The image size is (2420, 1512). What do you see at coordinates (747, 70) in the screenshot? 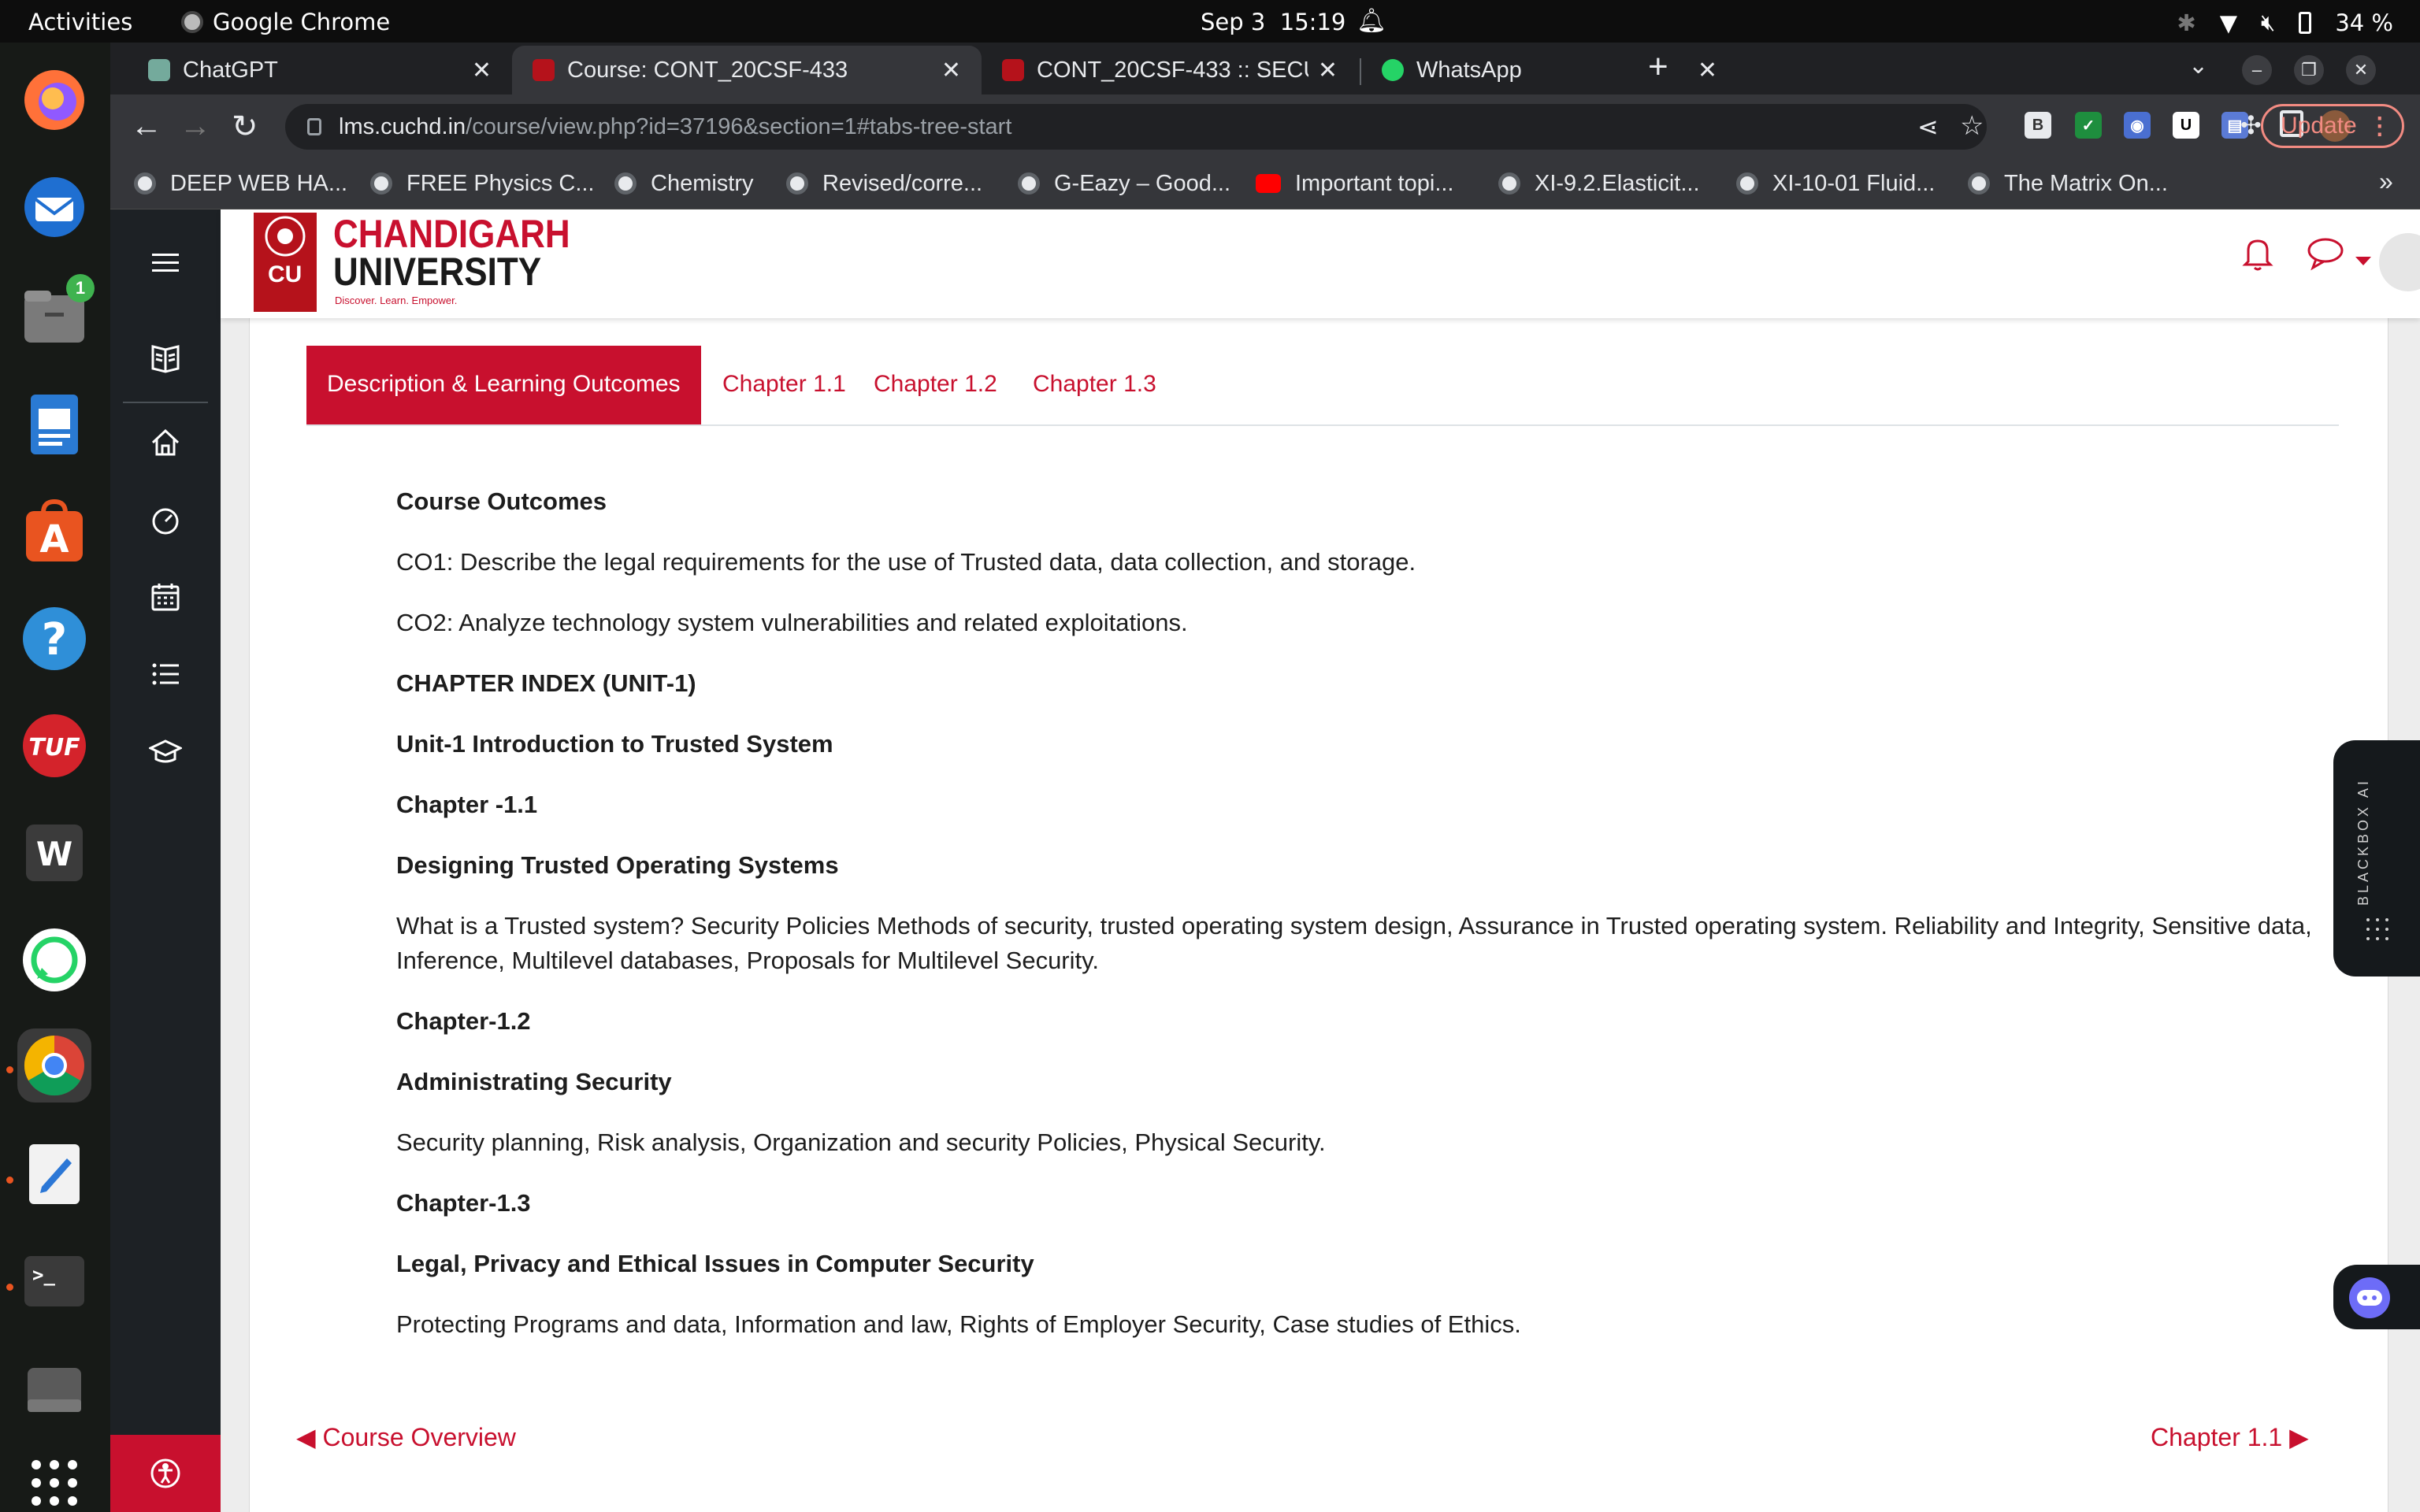
I see `tab-course: Course: CONT_20CSF-433 ✕` at bounding box center [747, 70].